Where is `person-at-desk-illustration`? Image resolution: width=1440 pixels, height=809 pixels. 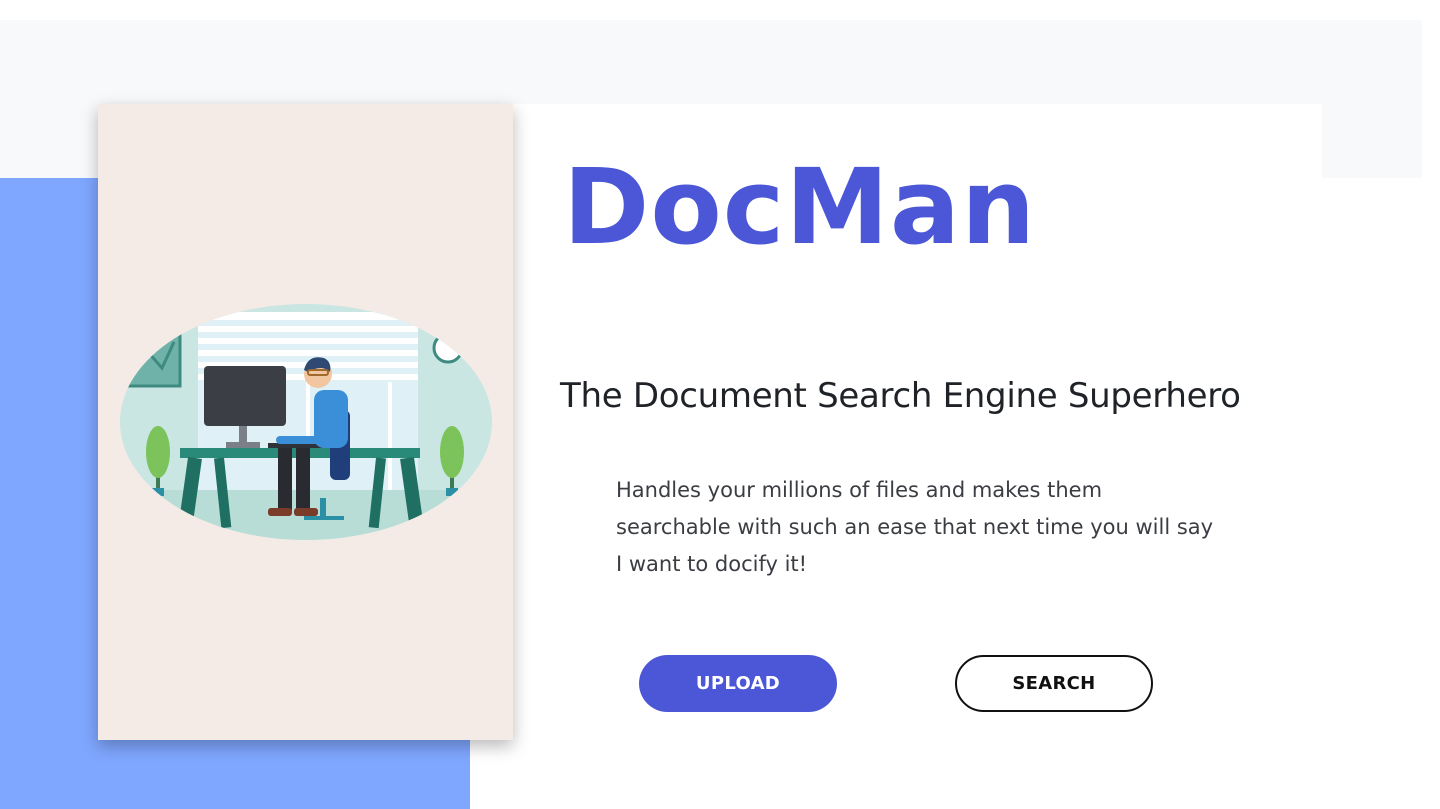 person-at-desk-illustration is located at coordinates (306, 422).